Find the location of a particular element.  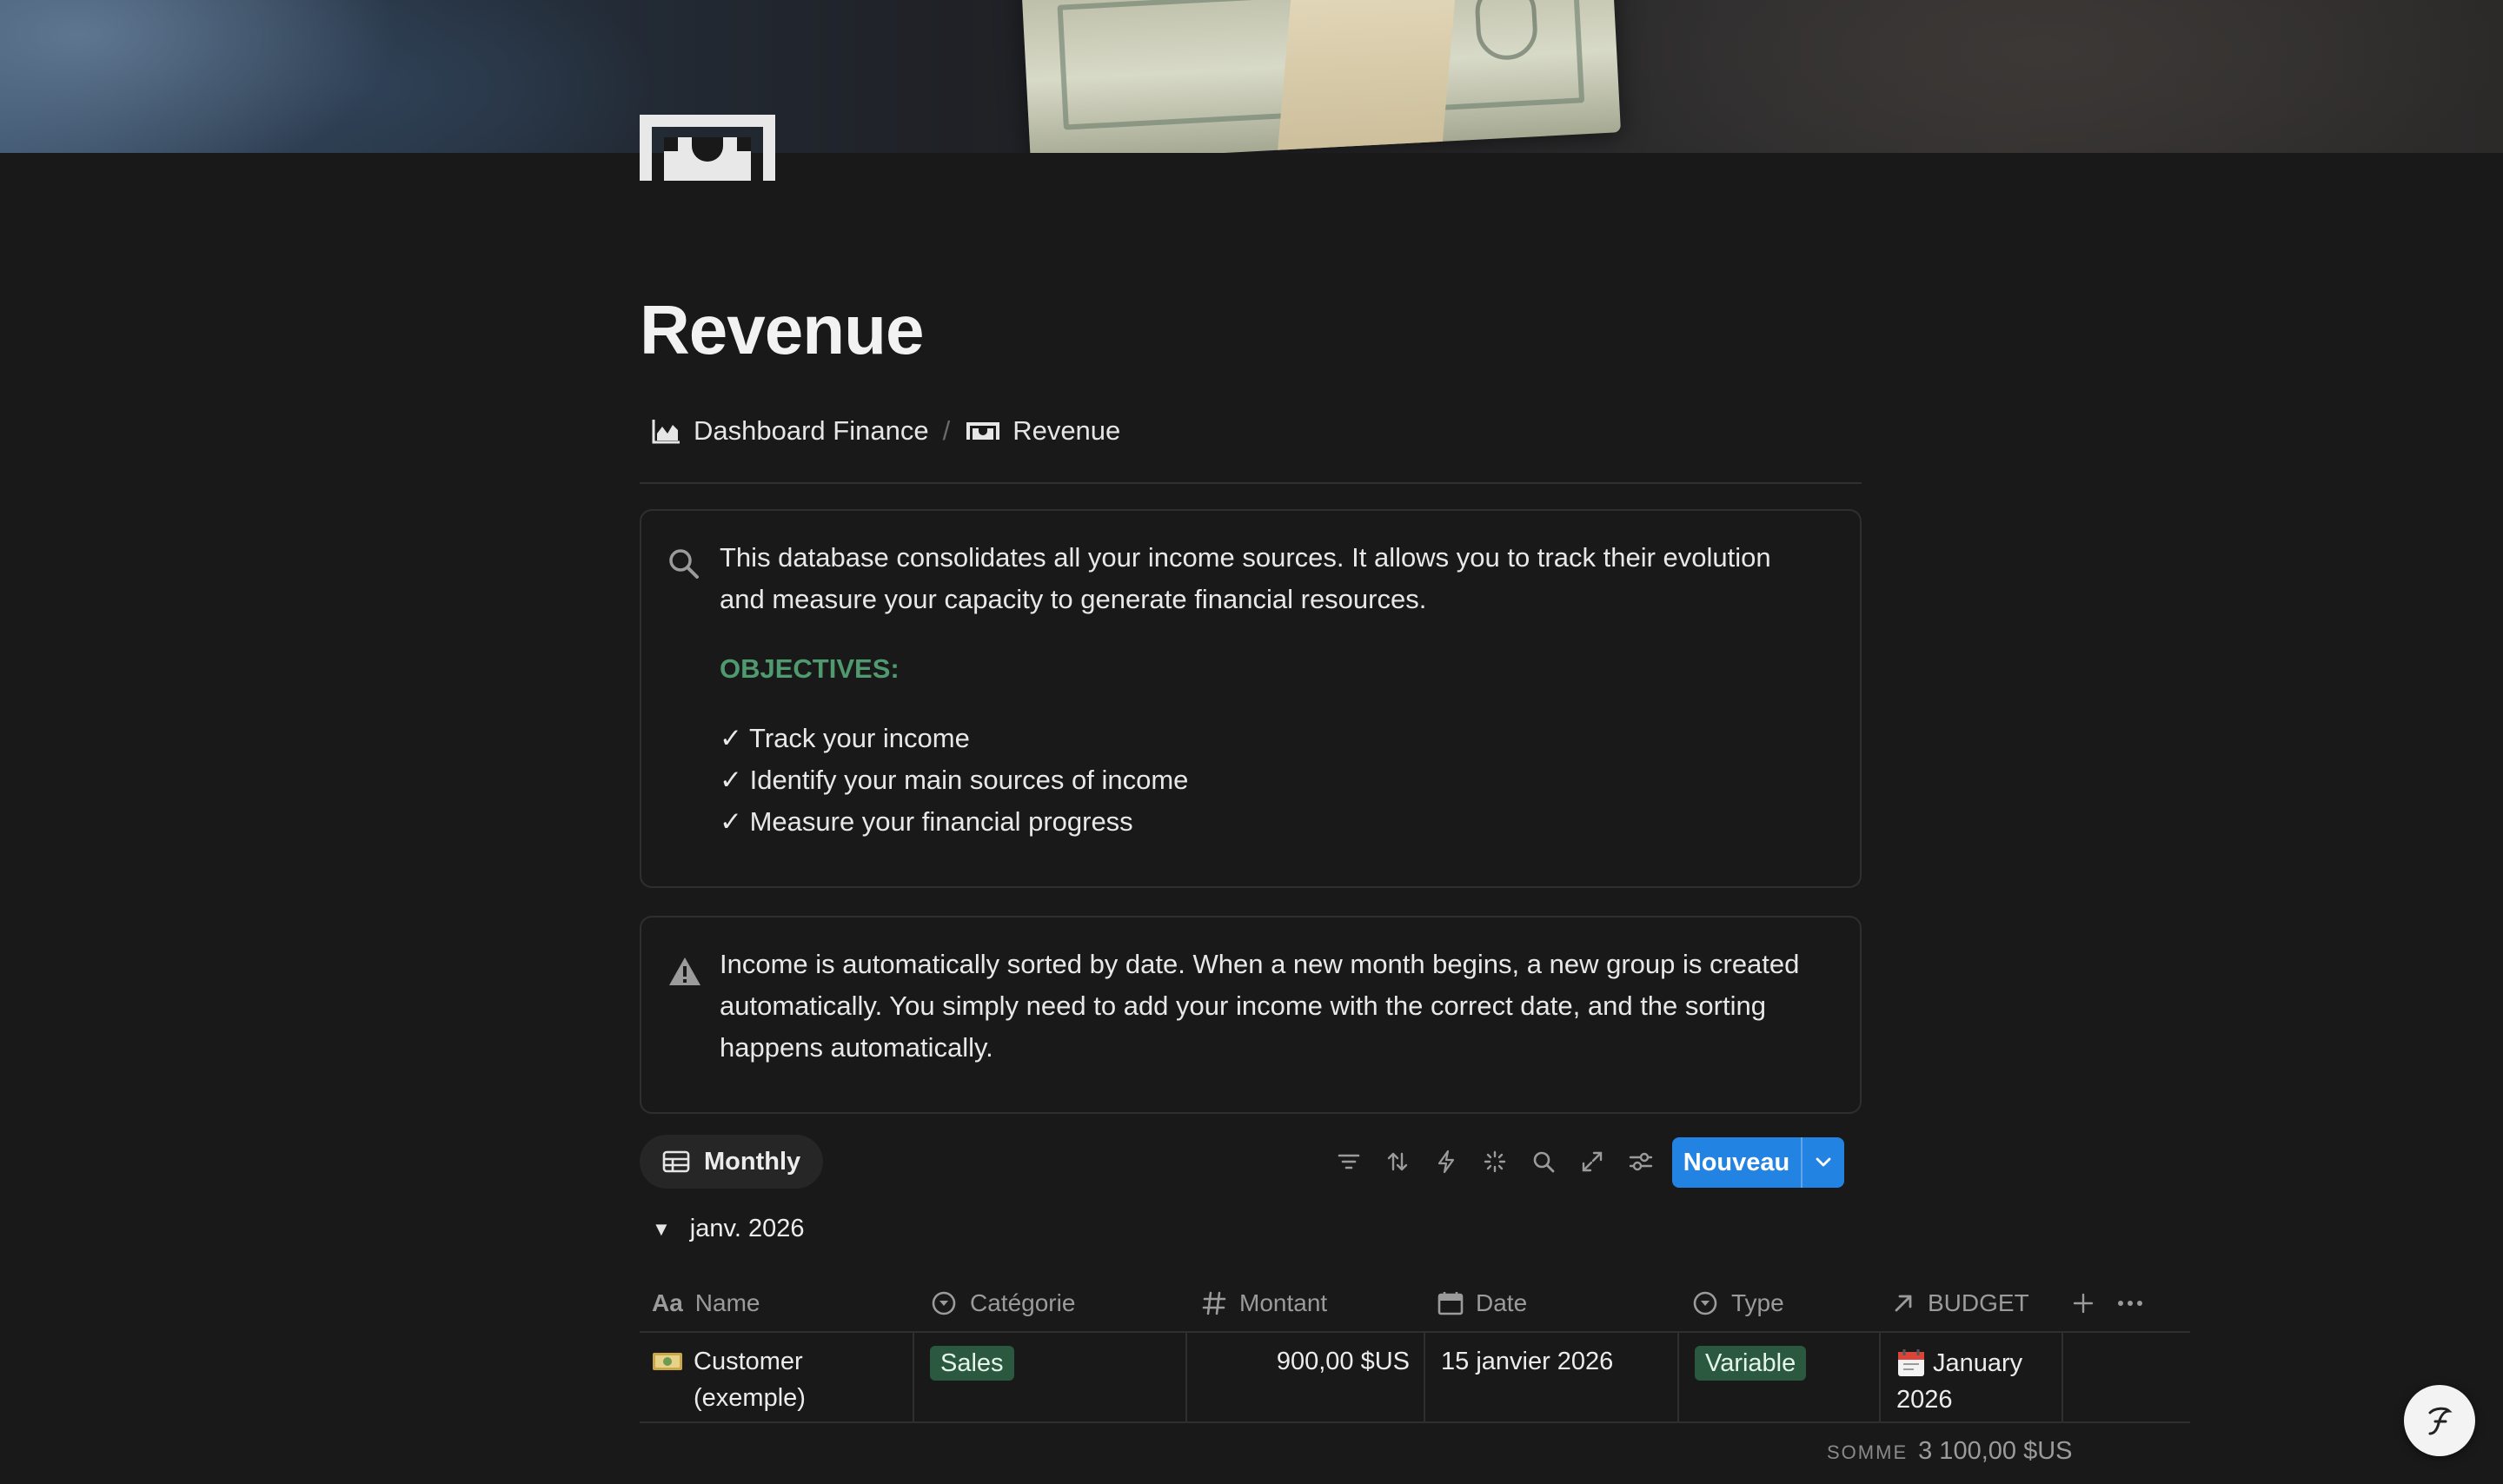

amount-sum: SOMME 3 100,00 $US is located at coordinates (1949, 1451).